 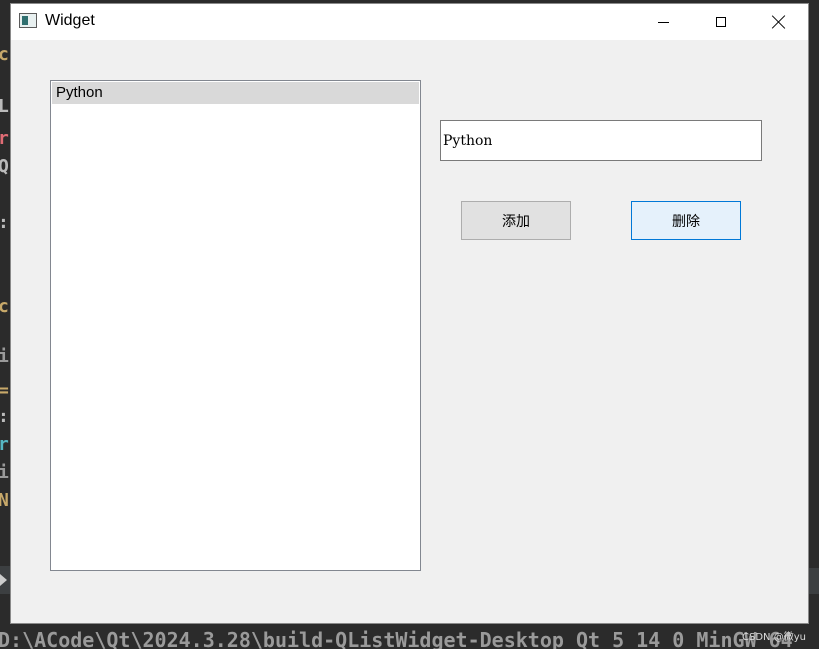 I want to click on play-icon, so click(x=3, y=580).